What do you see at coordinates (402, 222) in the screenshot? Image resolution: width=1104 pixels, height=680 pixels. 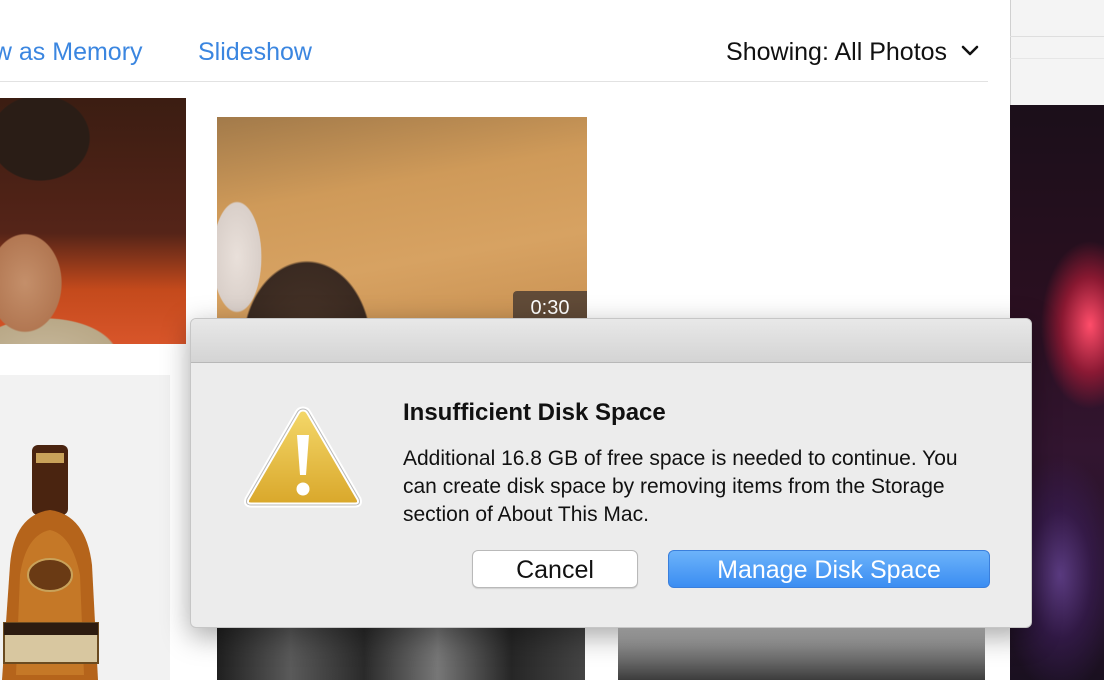 I see `video-thumbnail-classroom: 0:30` at bounding box center [402, 222].